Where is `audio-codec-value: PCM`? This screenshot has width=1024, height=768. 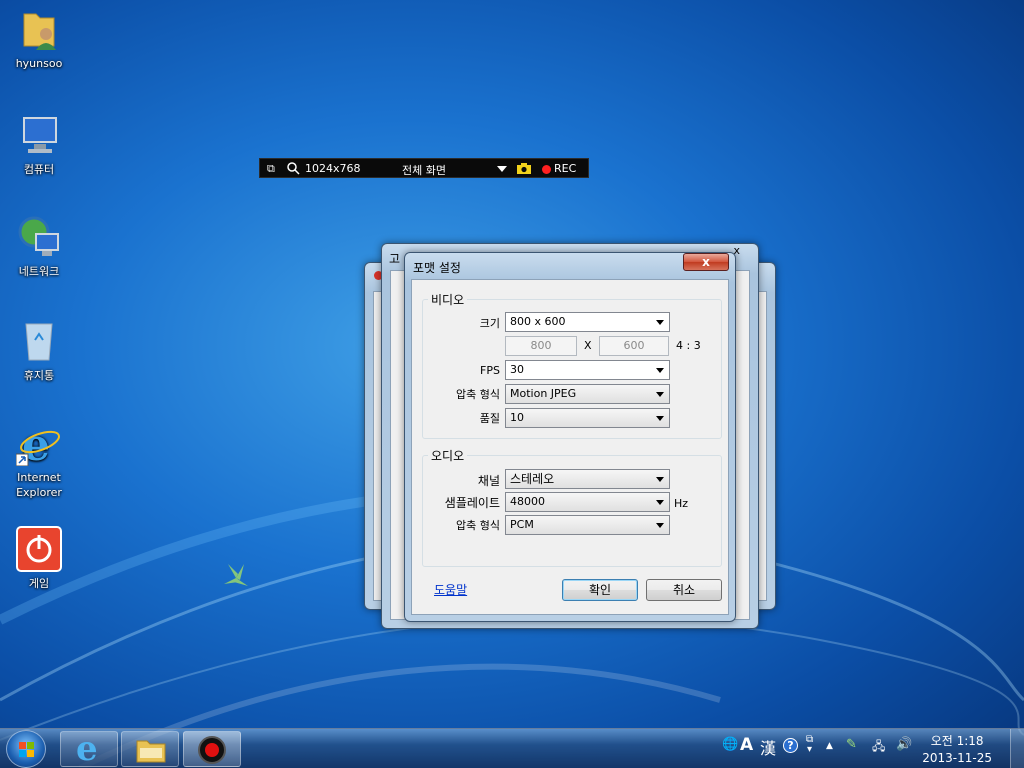 audio-codec-value: PCM is located at coordinates (522, 524).